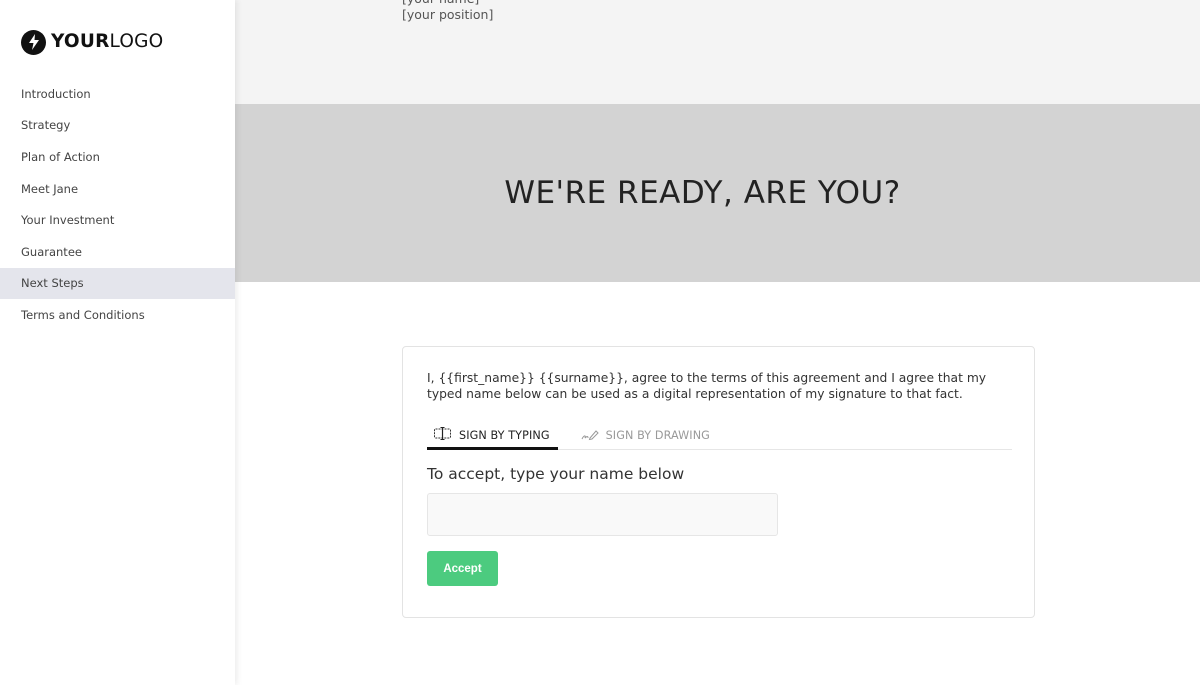  What do you see at coordinates (50, 188) in the screenshot?
I see `sidebar-item-label: Meet Jane` at bounding box center [50, 188].